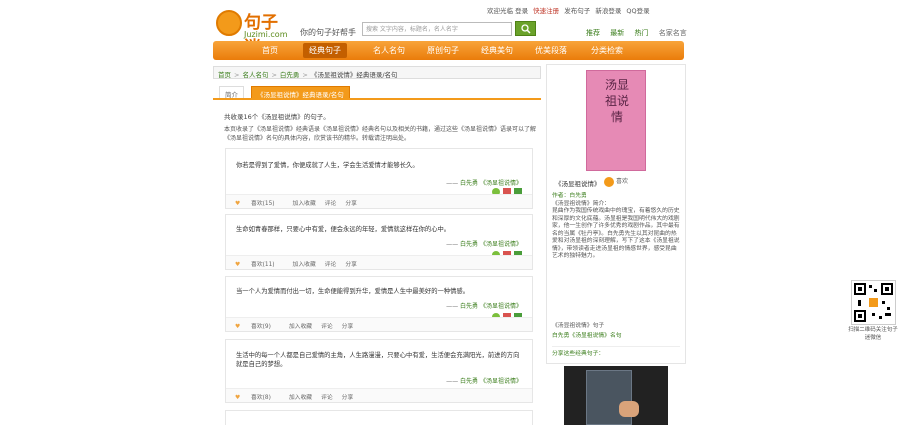 The image size is (900, 425). I want to click on like-button: ♥ 喜欢(9), so click(257, 327).